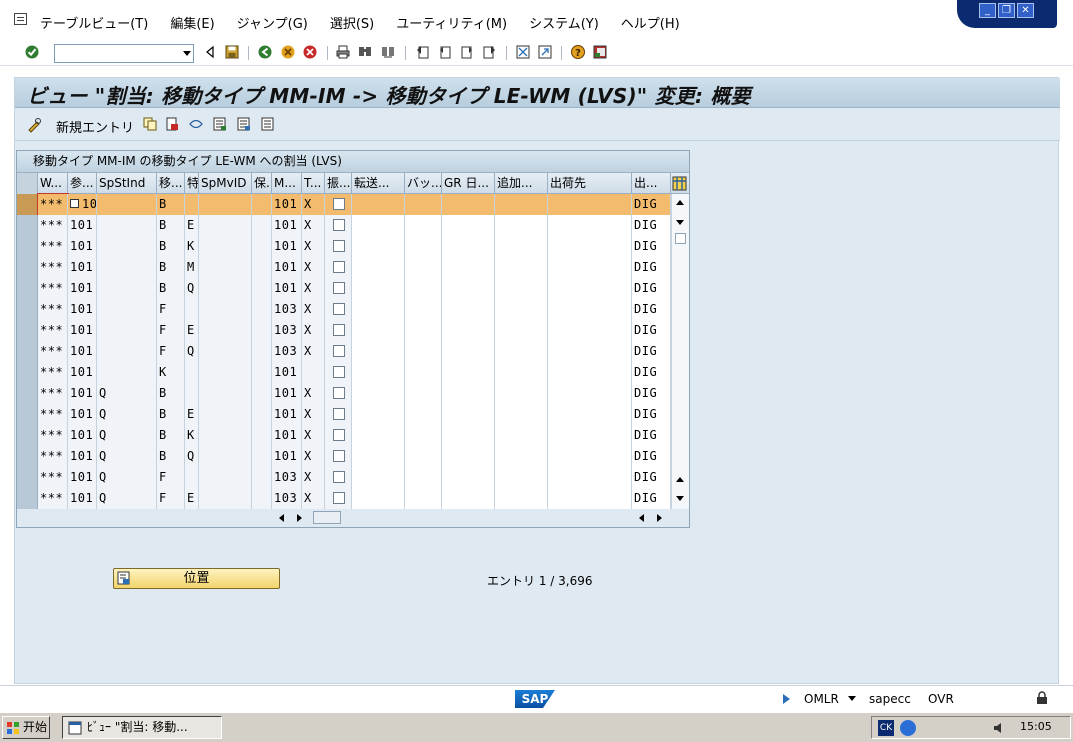 This screenshot has width=1073, height=742. What do you see at coordinates (821, 699) in the screenshot?
I see `transaction-code: OMLR` at bounding box center [821, 699].